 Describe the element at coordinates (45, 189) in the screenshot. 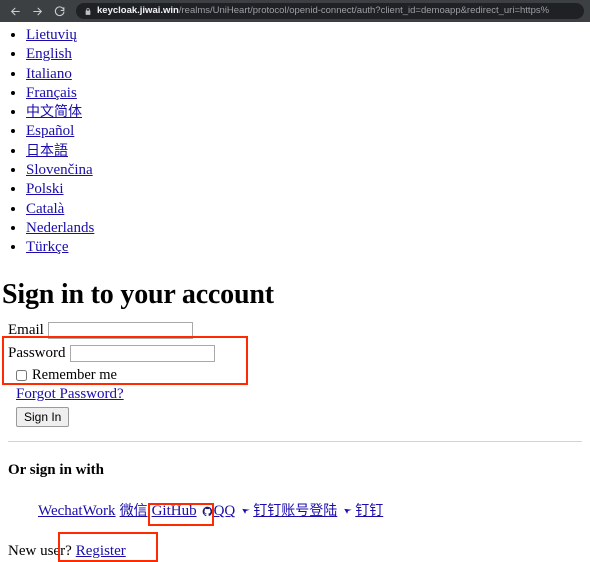

I see `language-link-polski: Polski` at that location.